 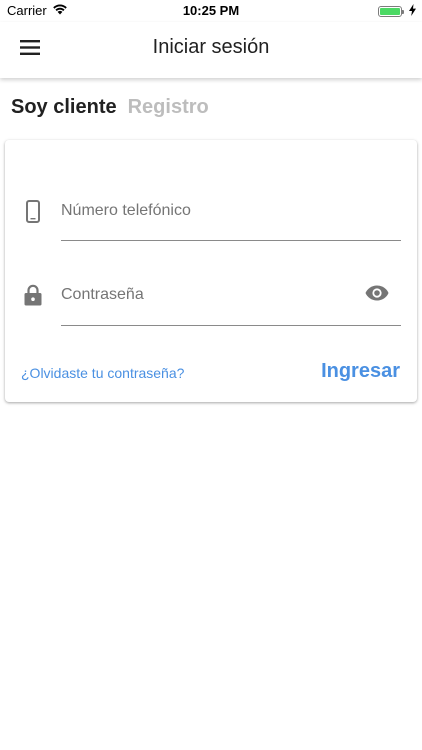 I want to click on status-right, so click(x=397, y=11).